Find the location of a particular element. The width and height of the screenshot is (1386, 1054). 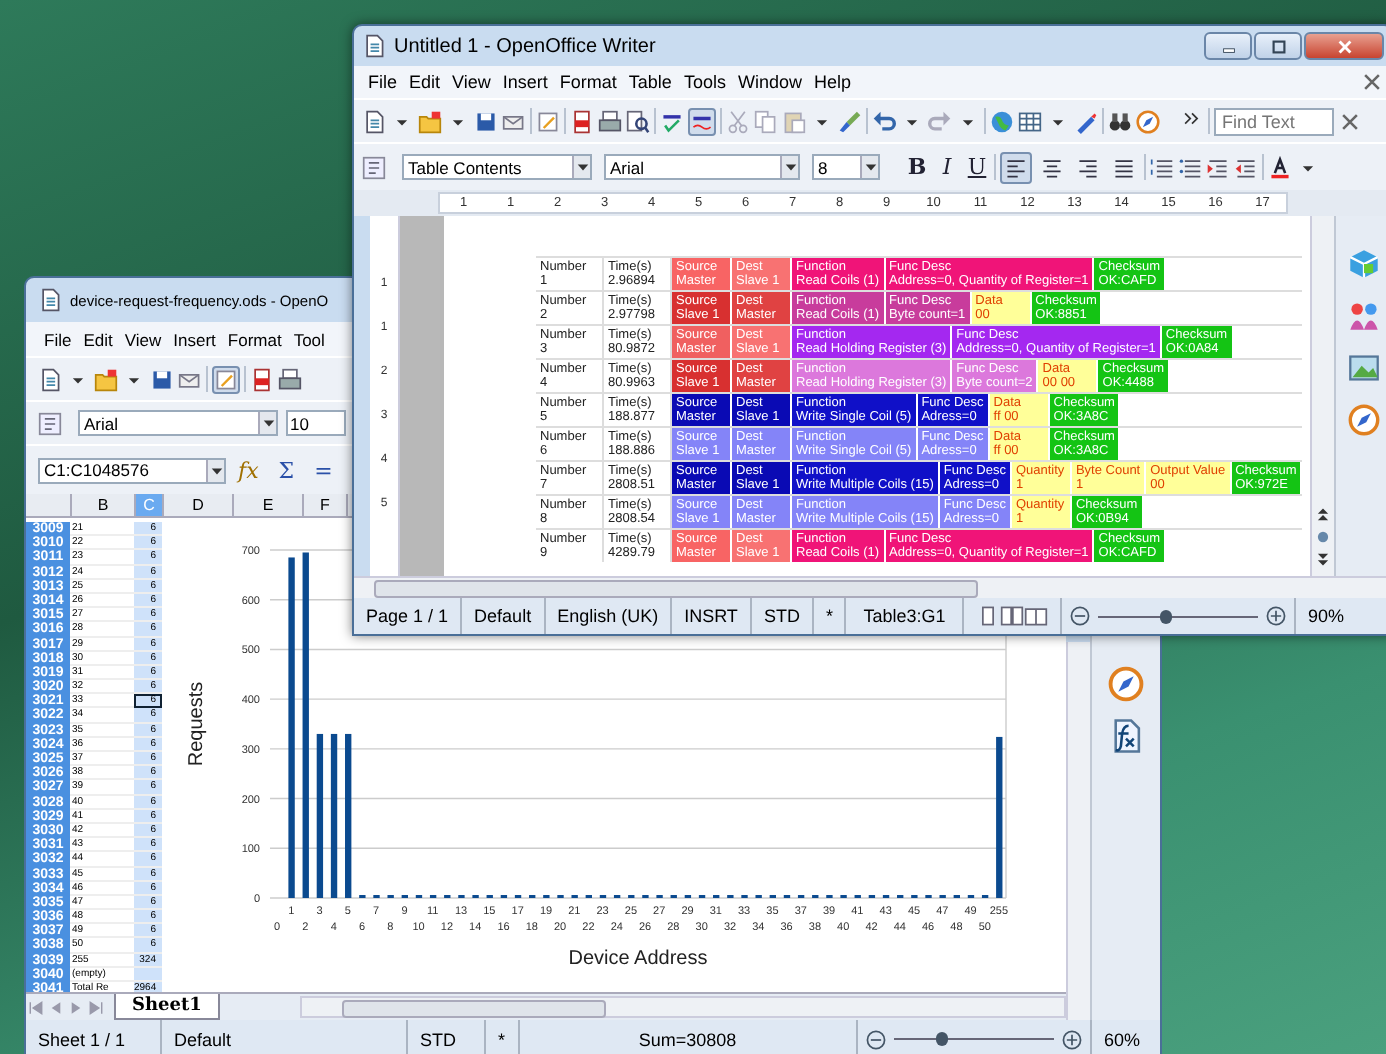

menu-item: Help is located at coordinates (832, 82).